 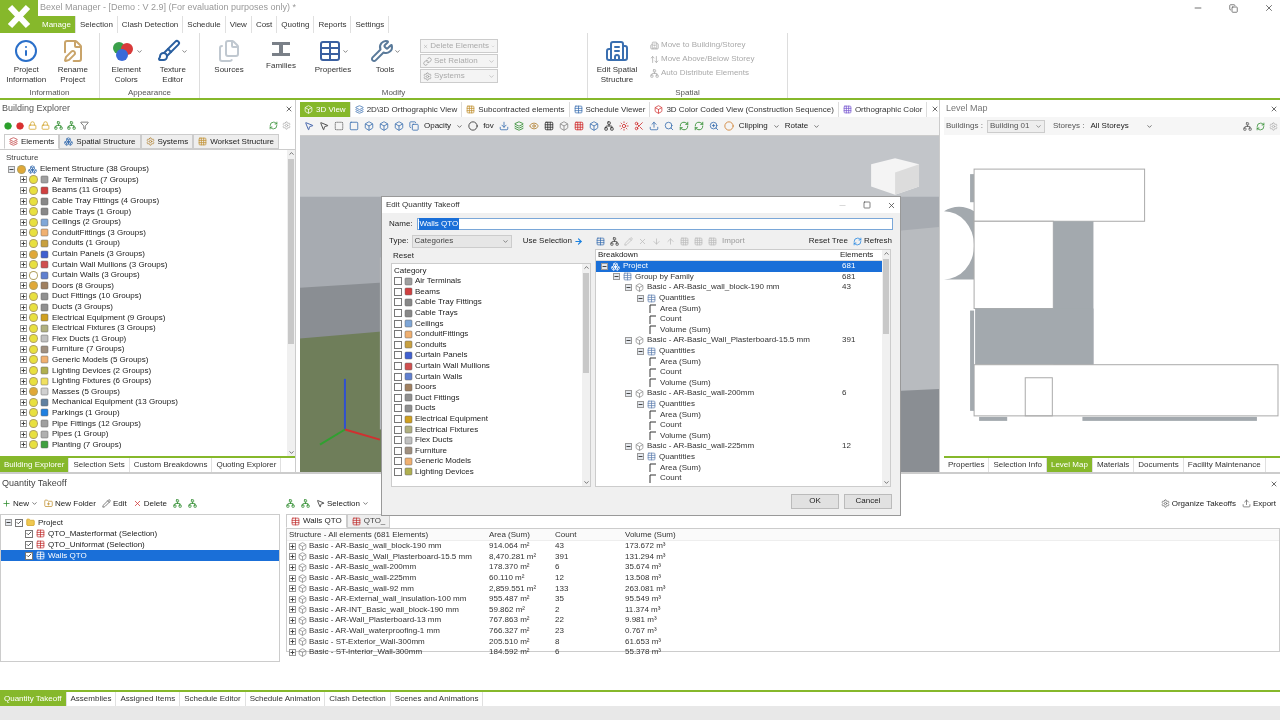 What do you see at coordinates (434, 440) in the screenshot?
I see `list-item: Flex Ducts` at bounding box center [434, 440].